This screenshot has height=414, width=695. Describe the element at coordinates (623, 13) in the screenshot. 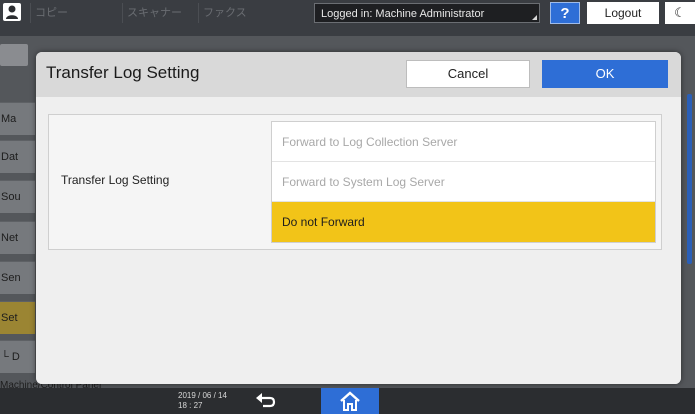

I see `logout-button: Logout` at that location.